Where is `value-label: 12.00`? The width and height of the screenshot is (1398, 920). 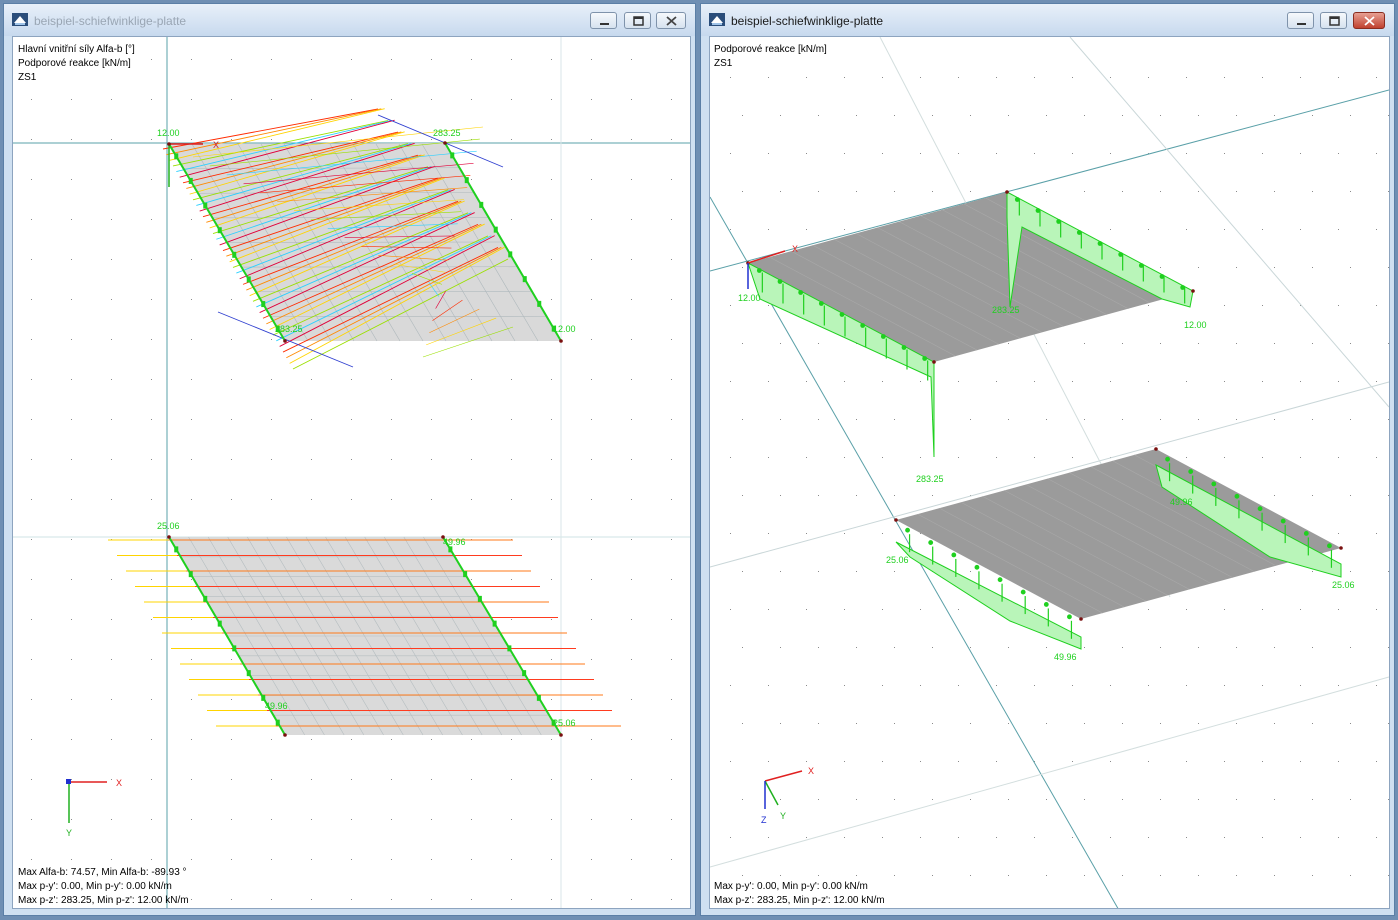 value-label: 12.00 is located at coordinates (1195, 325).